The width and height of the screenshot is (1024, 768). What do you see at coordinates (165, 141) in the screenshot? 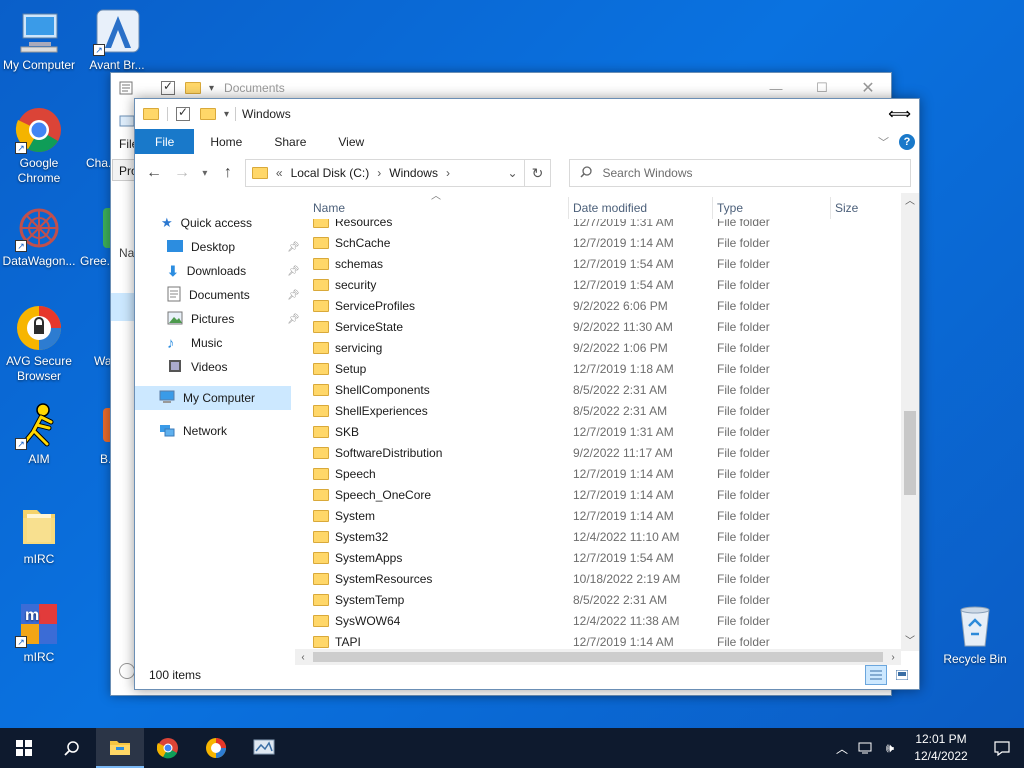
I see `tab-file: File` at bounding box center [165, 141].